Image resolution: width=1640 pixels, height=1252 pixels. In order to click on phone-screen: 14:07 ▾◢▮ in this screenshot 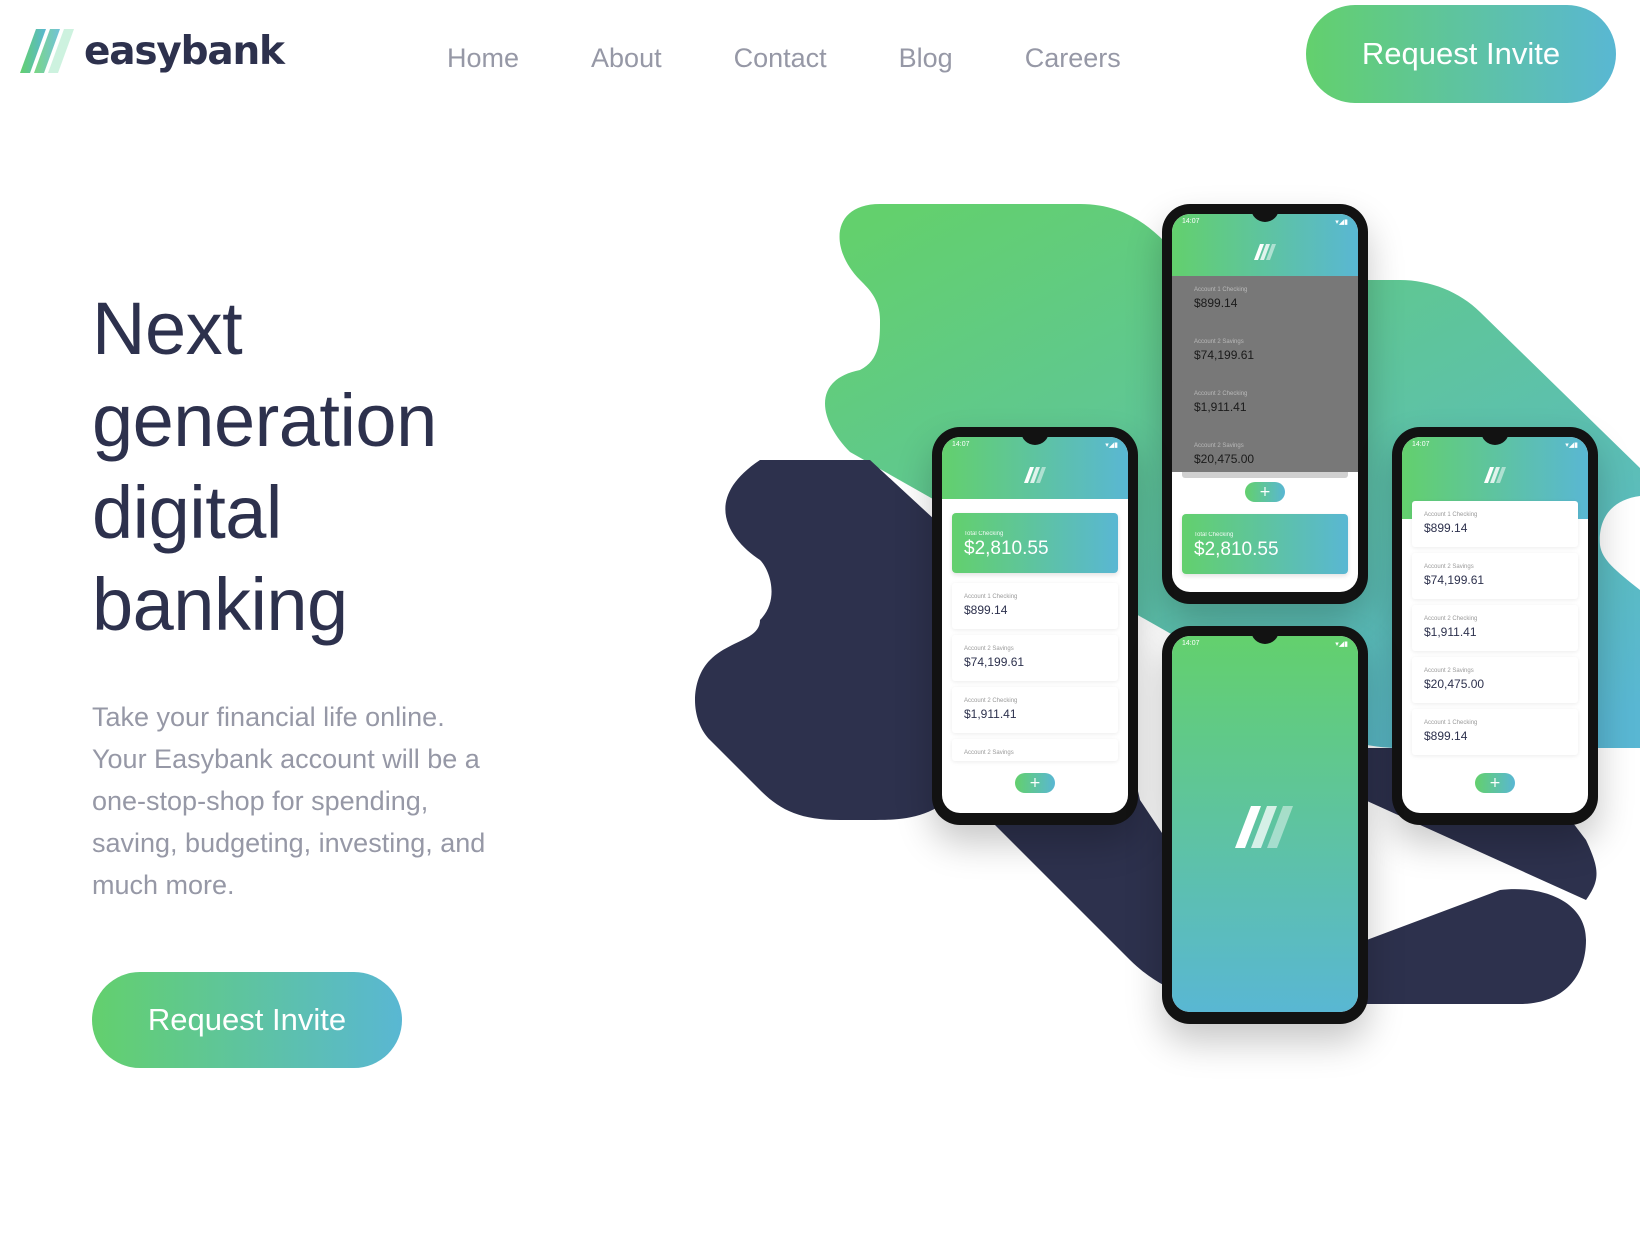, I will do `click(1265, 824)`.